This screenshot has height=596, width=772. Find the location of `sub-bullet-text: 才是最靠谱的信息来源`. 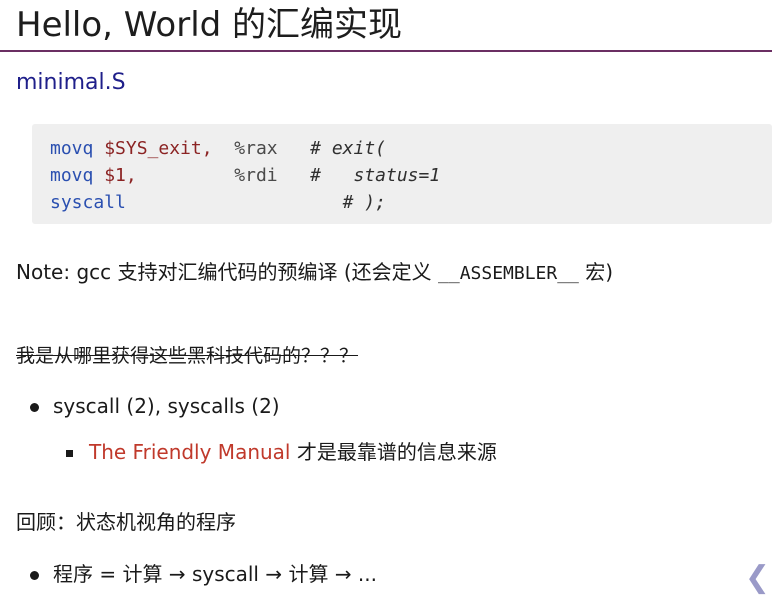

sub-bullet-text: 才是最靠谱的信息来源 is located at coordinates (393, 452).